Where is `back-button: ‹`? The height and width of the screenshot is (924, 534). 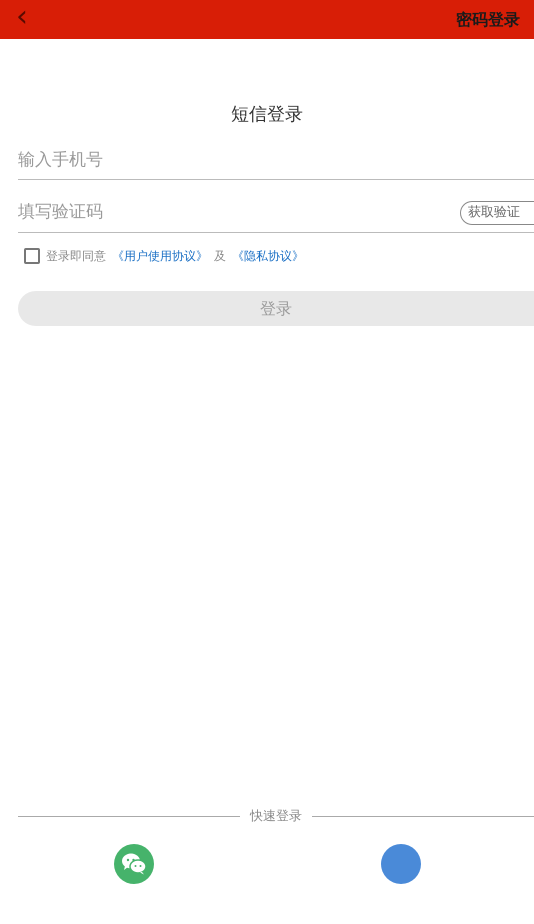
back-button: ‹ is located at coordinates (22, 17).